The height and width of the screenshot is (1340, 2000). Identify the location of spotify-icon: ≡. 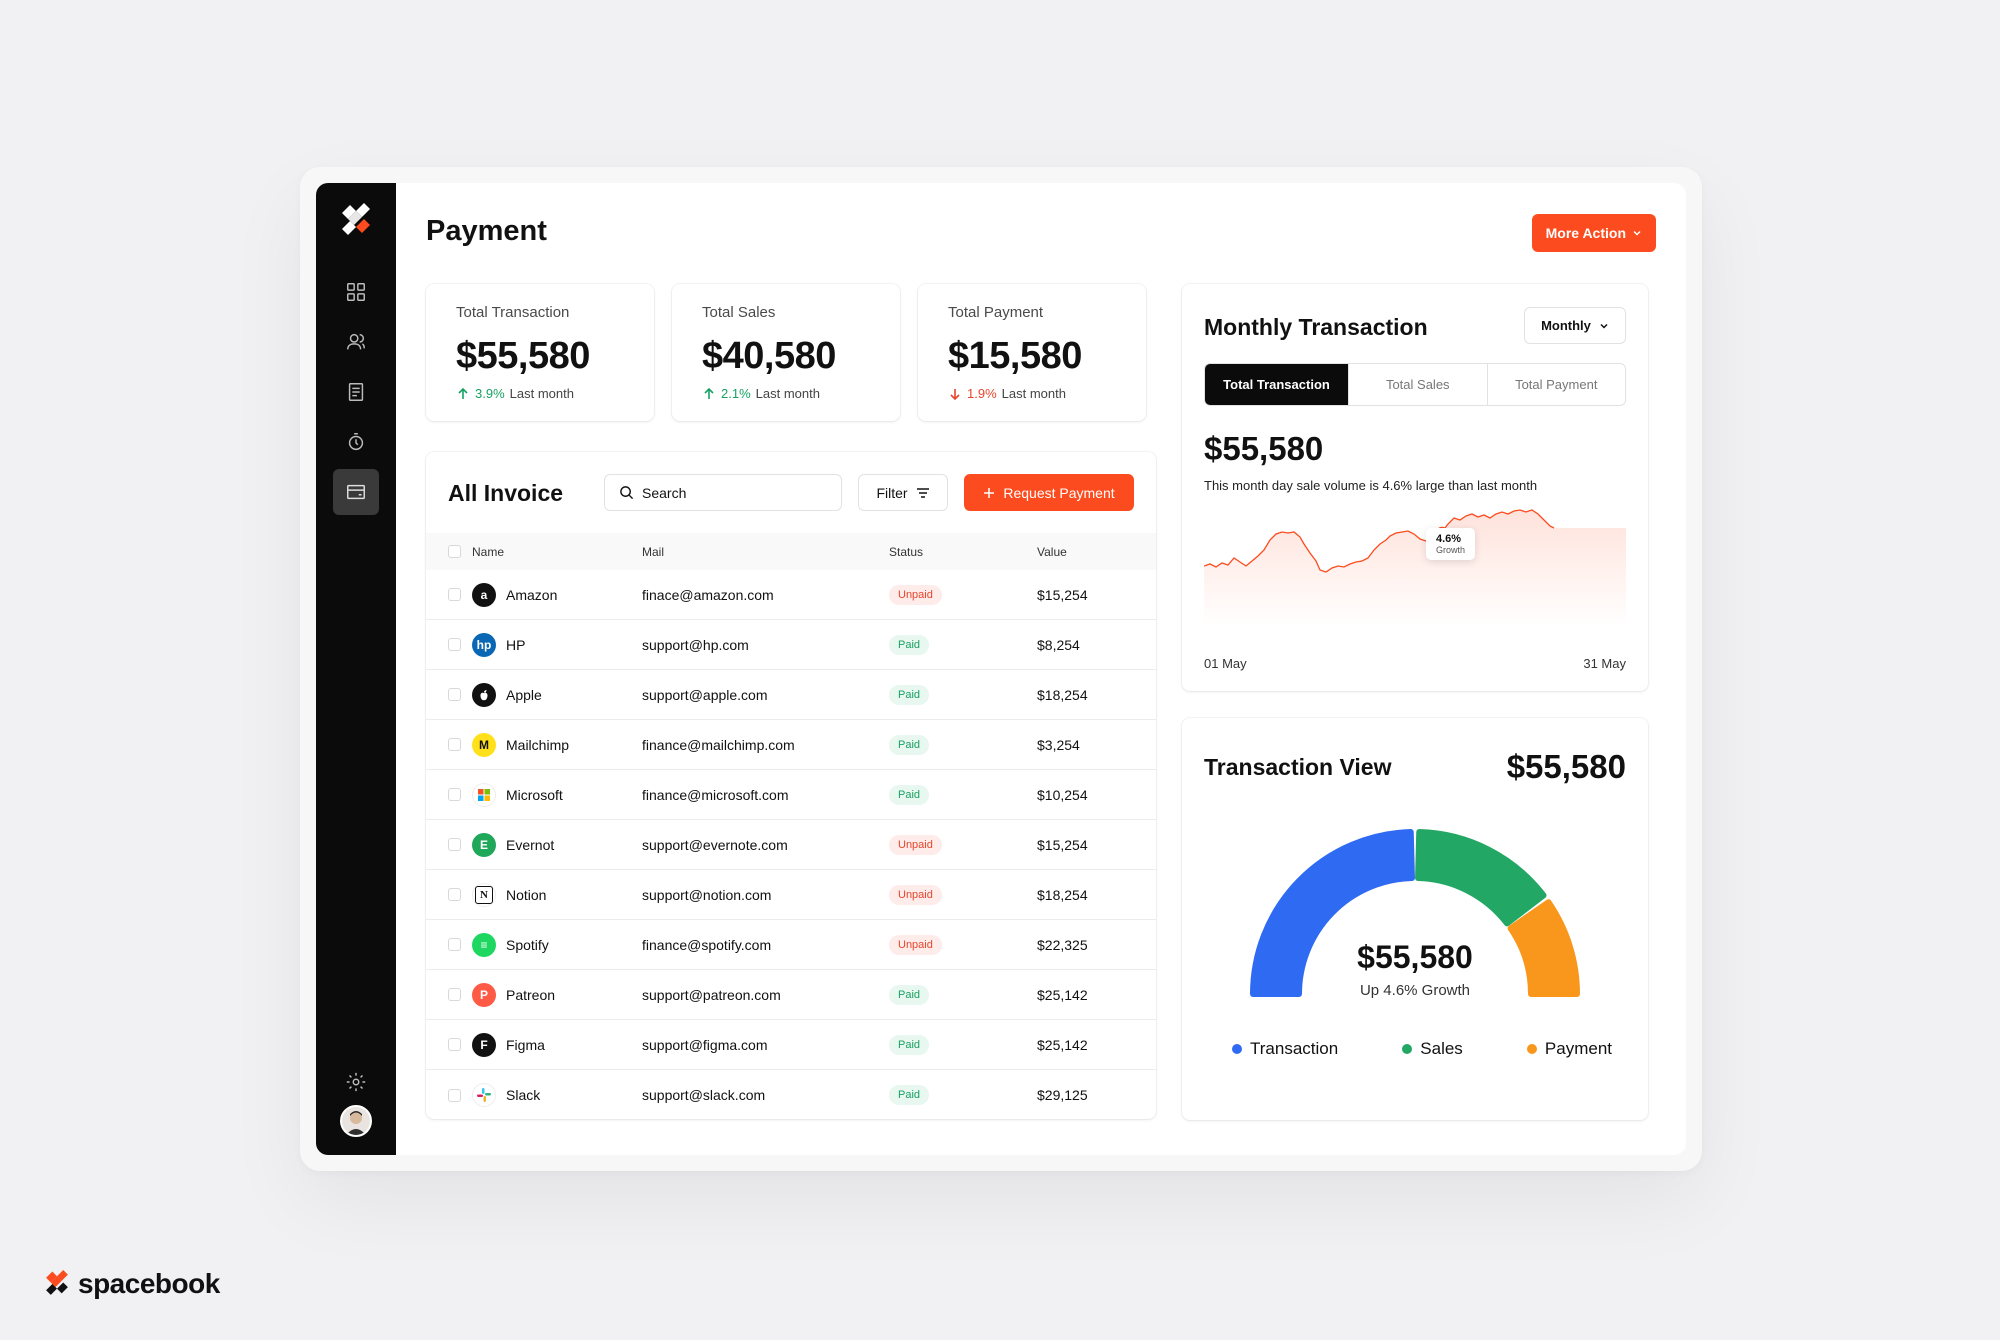
(484, 944).